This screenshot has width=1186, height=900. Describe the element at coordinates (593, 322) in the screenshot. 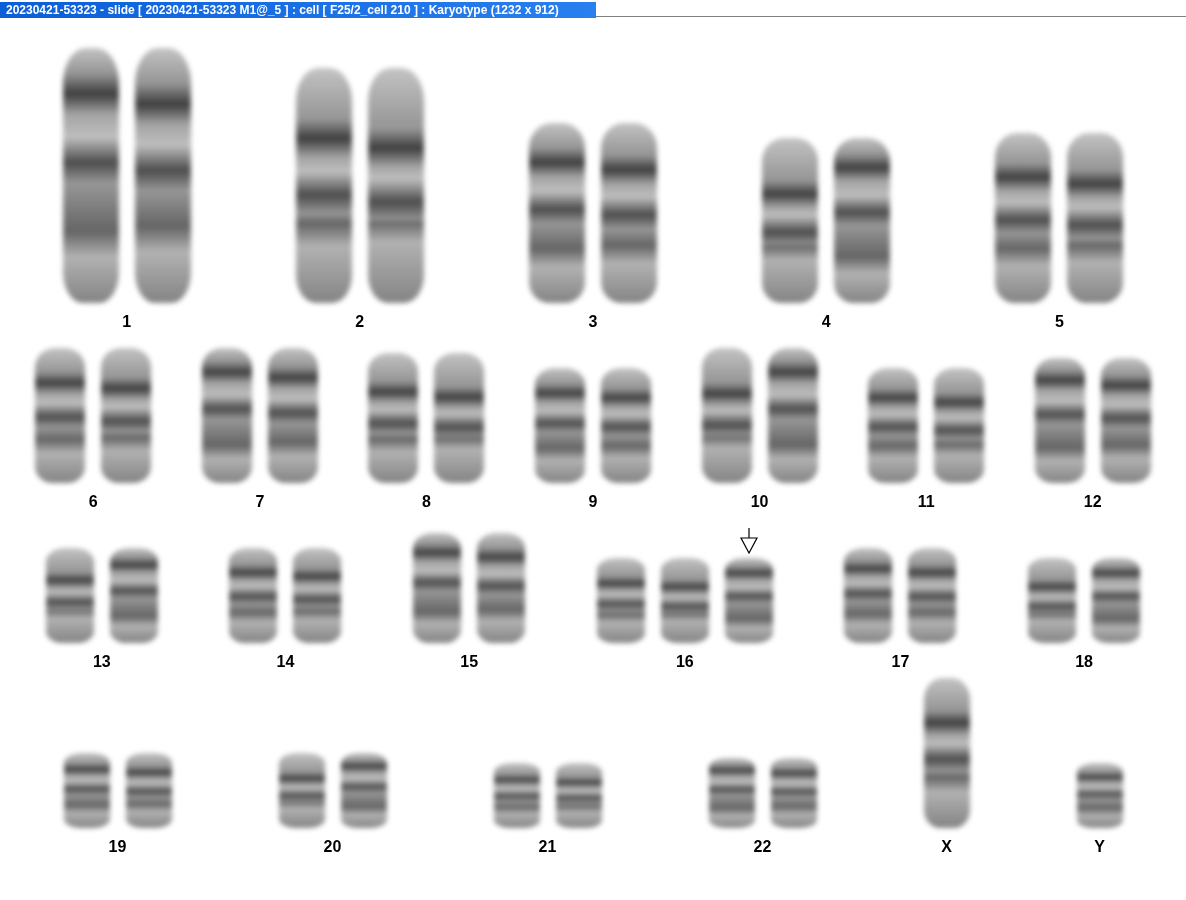

I see `chromosome-number: 3` at that location.